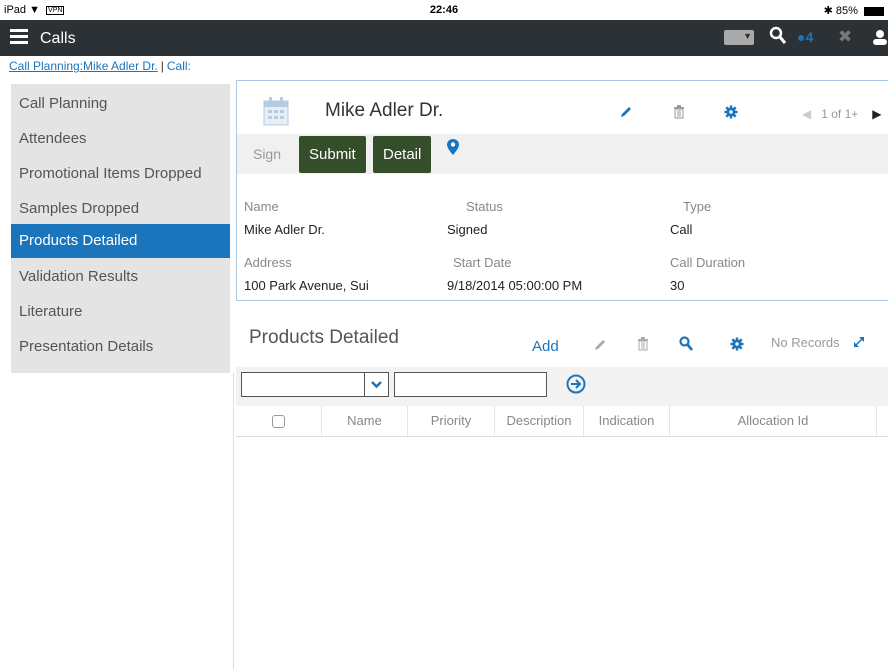 Image resolution: width=888 pixels, height=669 pixels. I want to click on column-header-priority: Priority, so click(451, 421).